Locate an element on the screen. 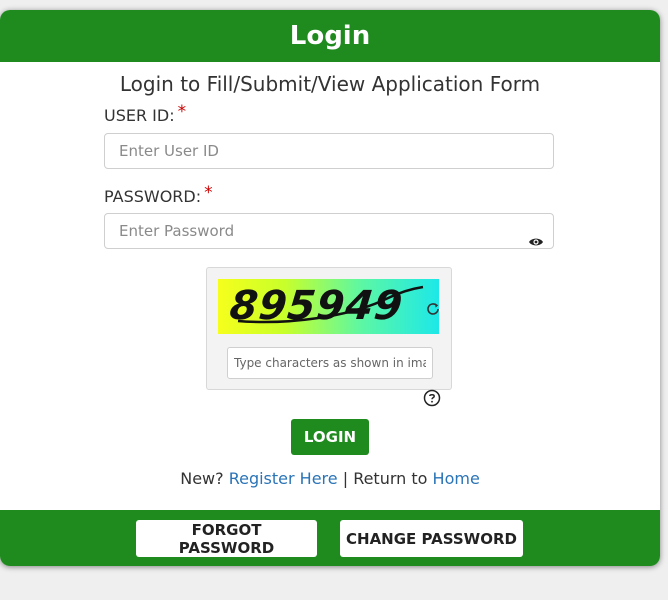 Image resolution: width=668 pixels, height=600 pixels. captcha-input is located at coordinates (330, 363).